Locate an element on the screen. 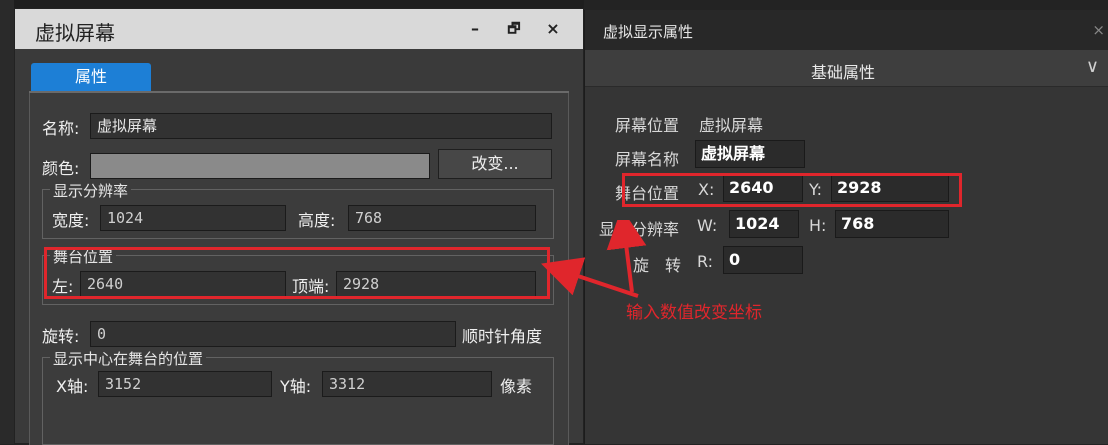 This screenshot has width=1108, height=445. arrow-to-left-dialog is located at coordinates (590, 277).